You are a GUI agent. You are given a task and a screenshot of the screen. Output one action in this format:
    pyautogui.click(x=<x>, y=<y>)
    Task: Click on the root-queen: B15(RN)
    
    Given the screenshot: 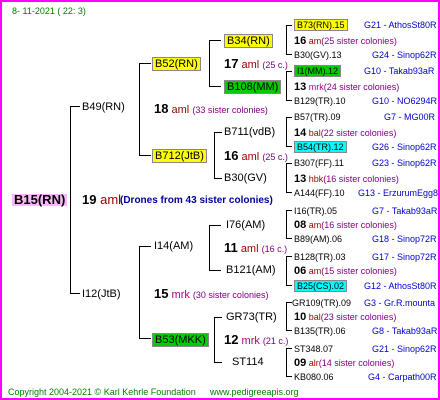 What is the action you would take?
    pyautogui.click(x=40, y=199)
    